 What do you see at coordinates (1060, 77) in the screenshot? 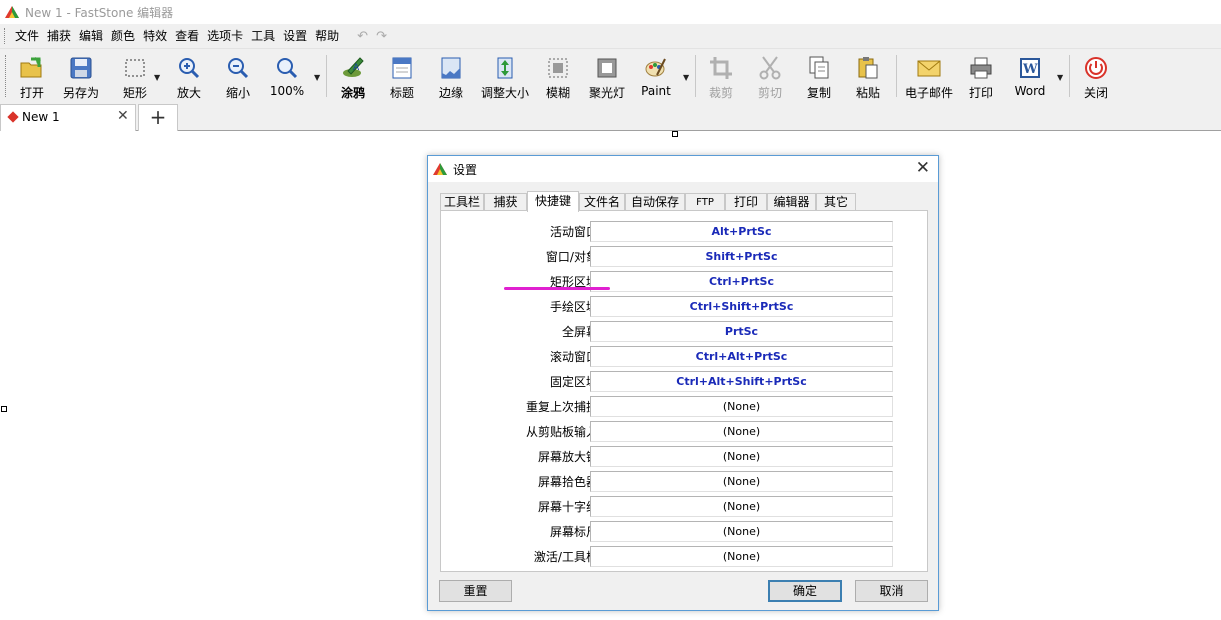
I see `word-dropdown-arrow-icon: ▼` at bounding box center [1060, 77].